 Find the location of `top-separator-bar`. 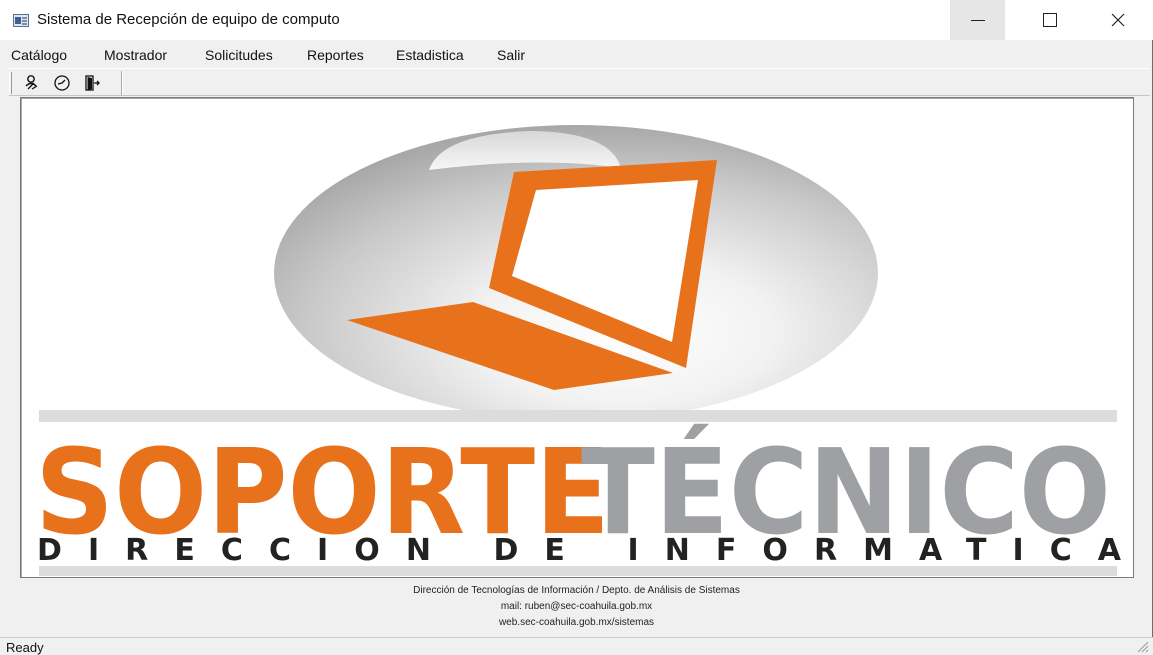

top-separator-bar is located at coordinates (578, 416).